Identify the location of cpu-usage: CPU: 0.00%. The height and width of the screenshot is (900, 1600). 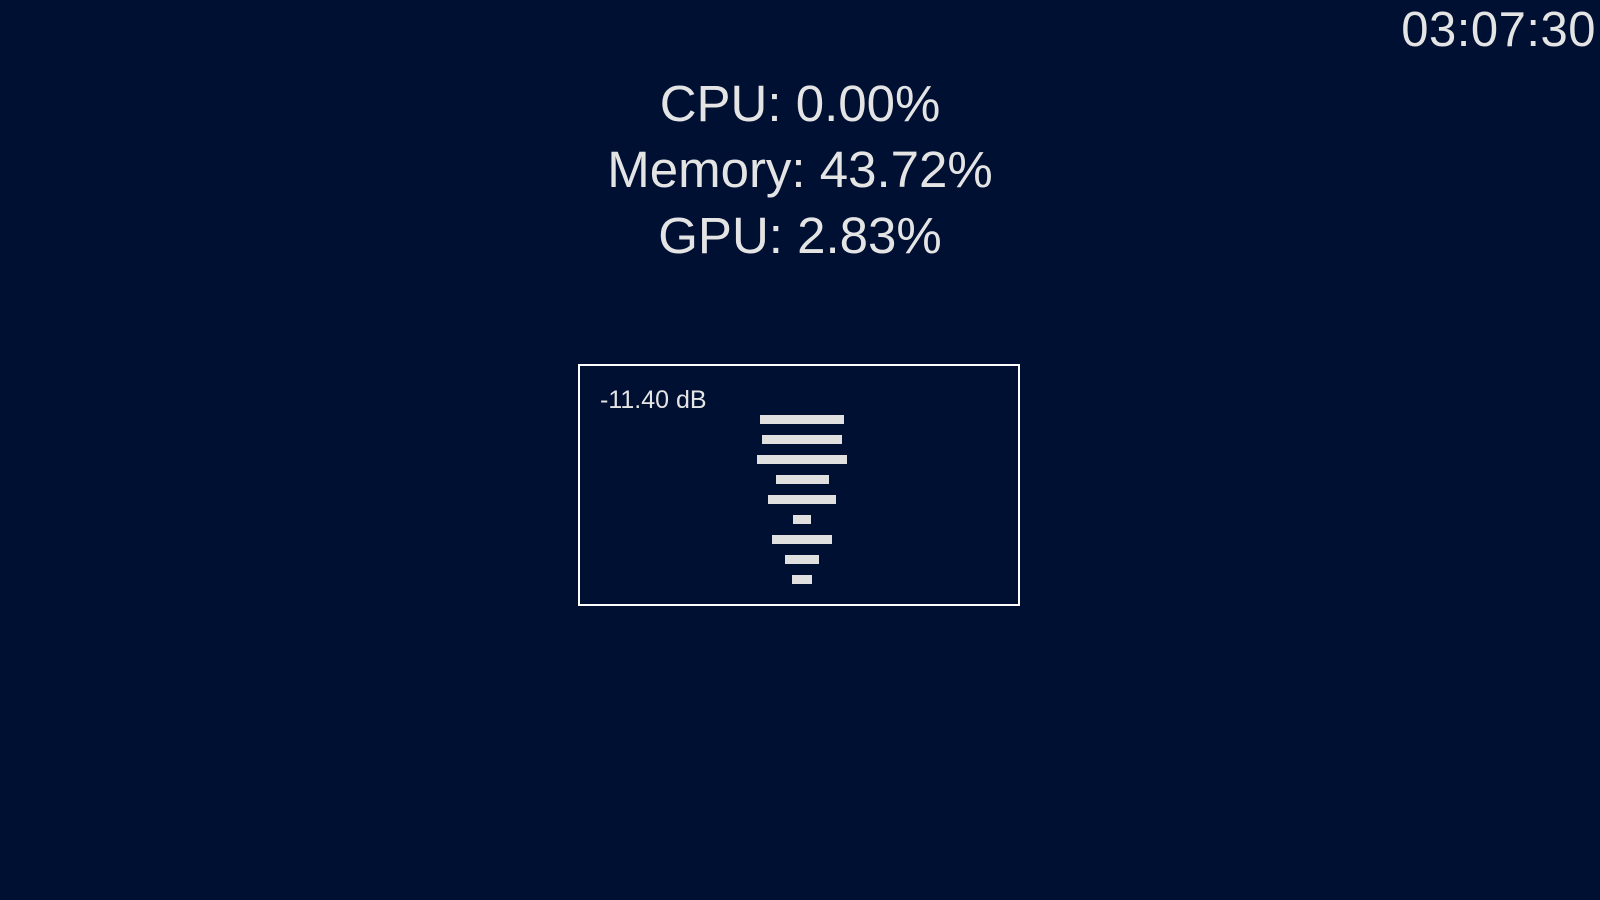
(800, 103).